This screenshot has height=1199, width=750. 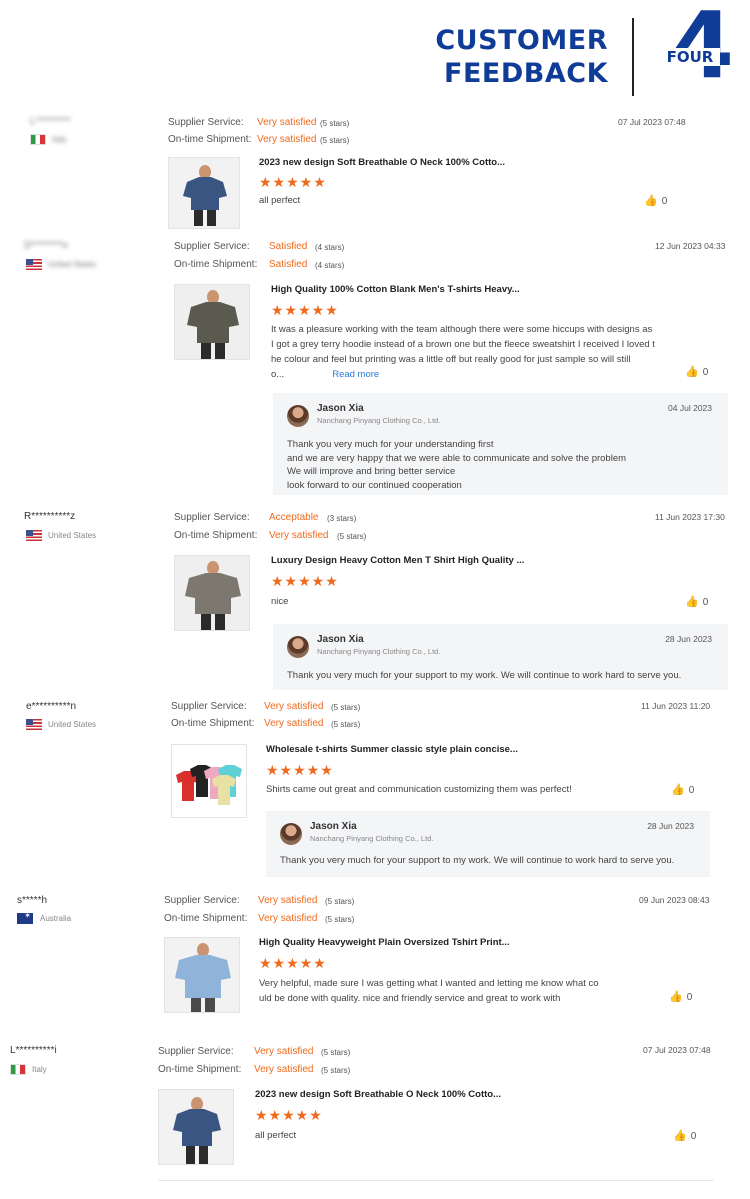 What do you see at coordinates (690, 408) in the screenshot?
I see `reply-date: 04 Jul 2023` at bounding box center [690, 408].